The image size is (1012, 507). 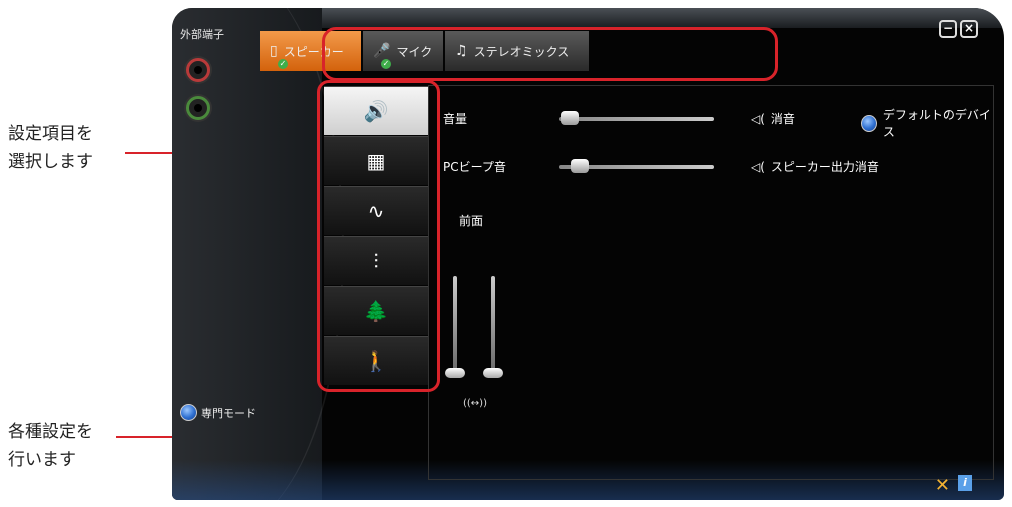 I want to click on balance-link-icon: ((↔)), so click(x=475, y=403).